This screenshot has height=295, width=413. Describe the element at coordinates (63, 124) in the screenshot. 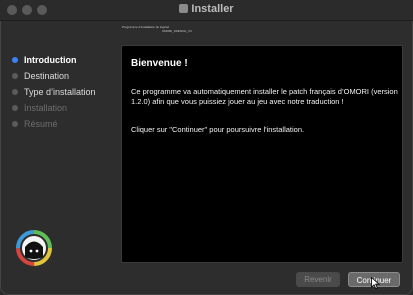

I see `step-summary: Résumé` at that location.